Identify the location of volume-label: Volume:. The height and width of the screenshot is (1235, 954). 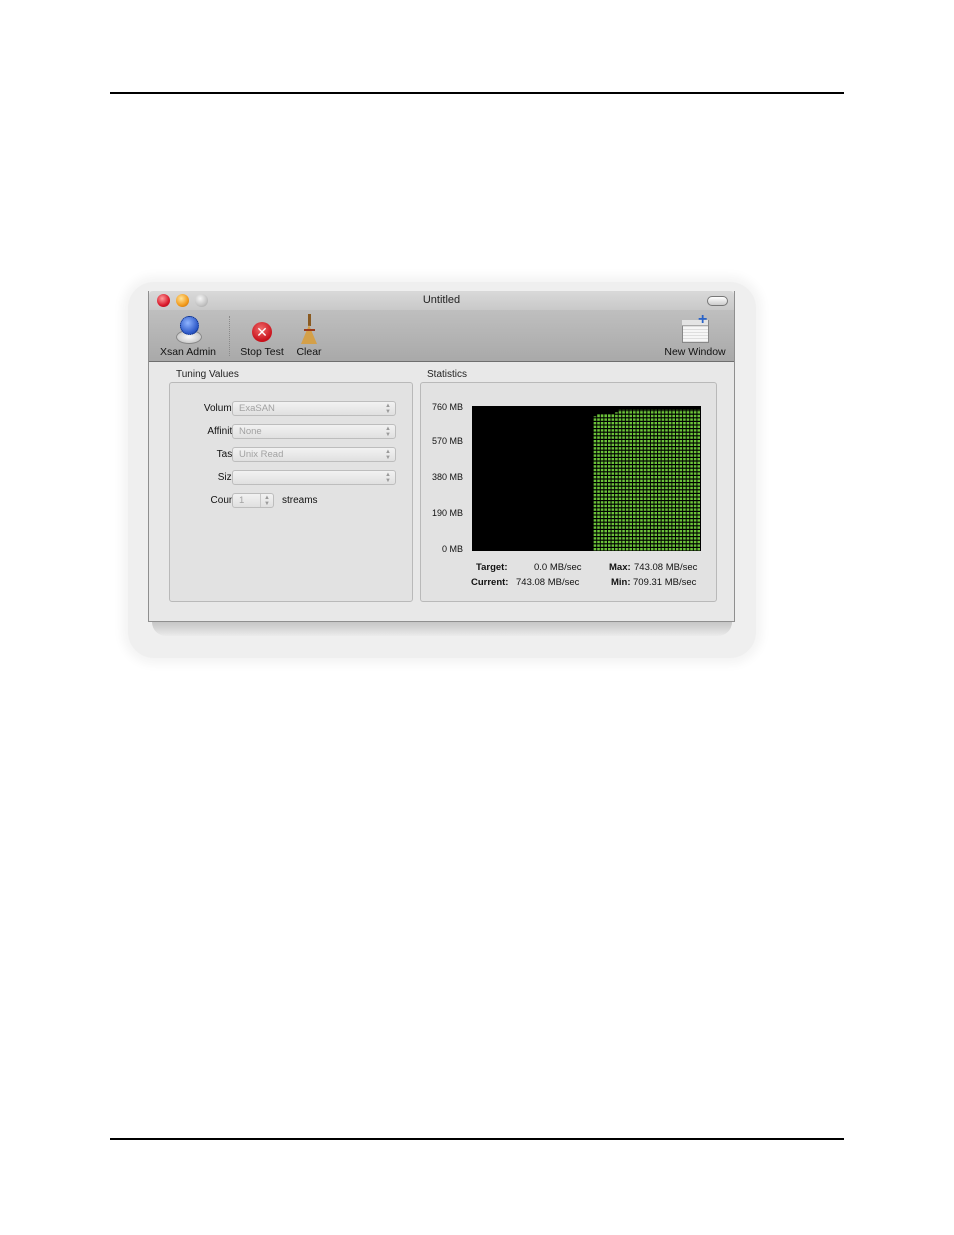
(221, 408).